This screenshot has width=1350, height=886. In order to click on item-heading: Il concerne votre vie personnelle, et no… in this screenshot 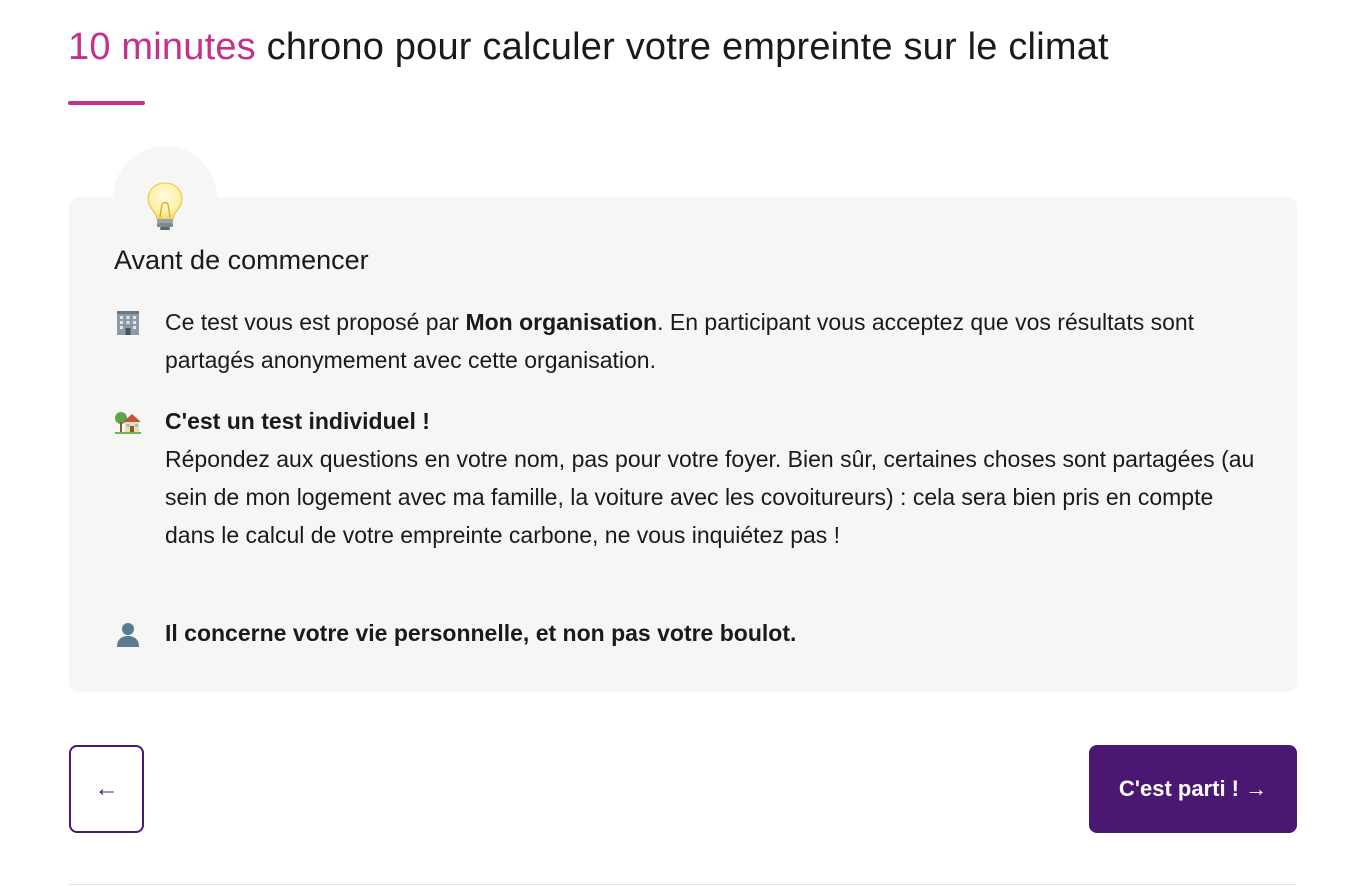, I will do `click(481, 633)`.